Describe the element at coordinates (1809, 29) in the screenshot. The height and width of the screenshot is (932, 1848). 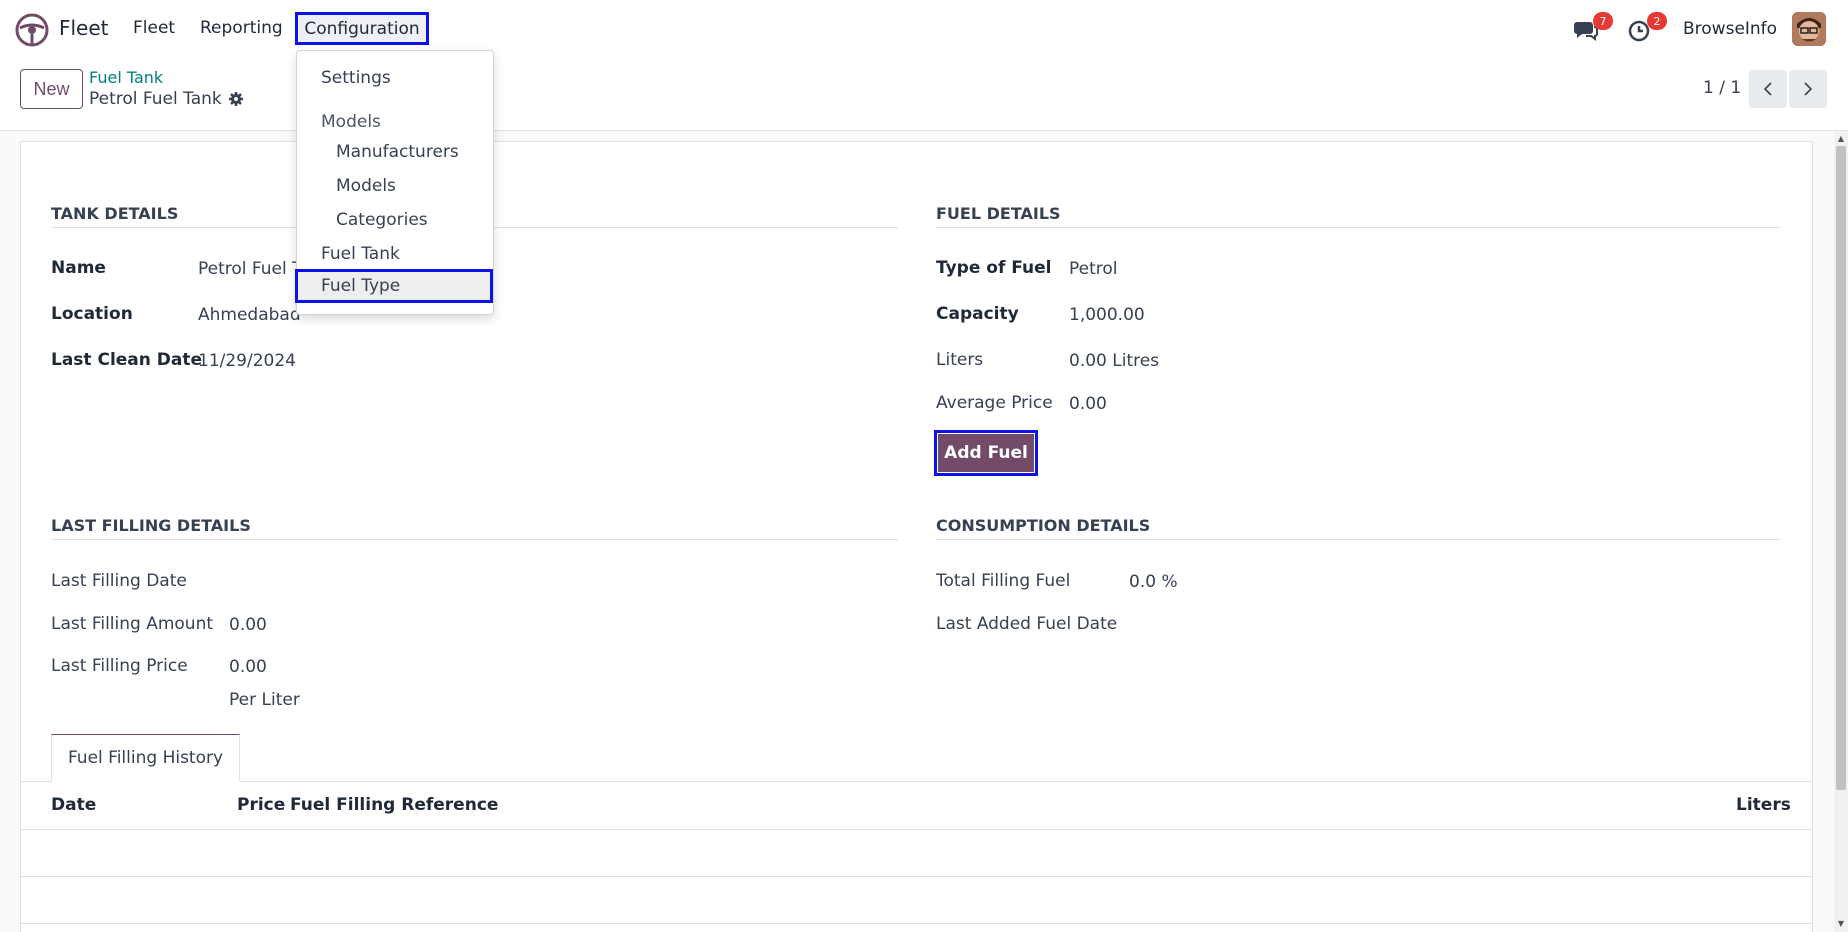
I see `user-avatar` at that location.